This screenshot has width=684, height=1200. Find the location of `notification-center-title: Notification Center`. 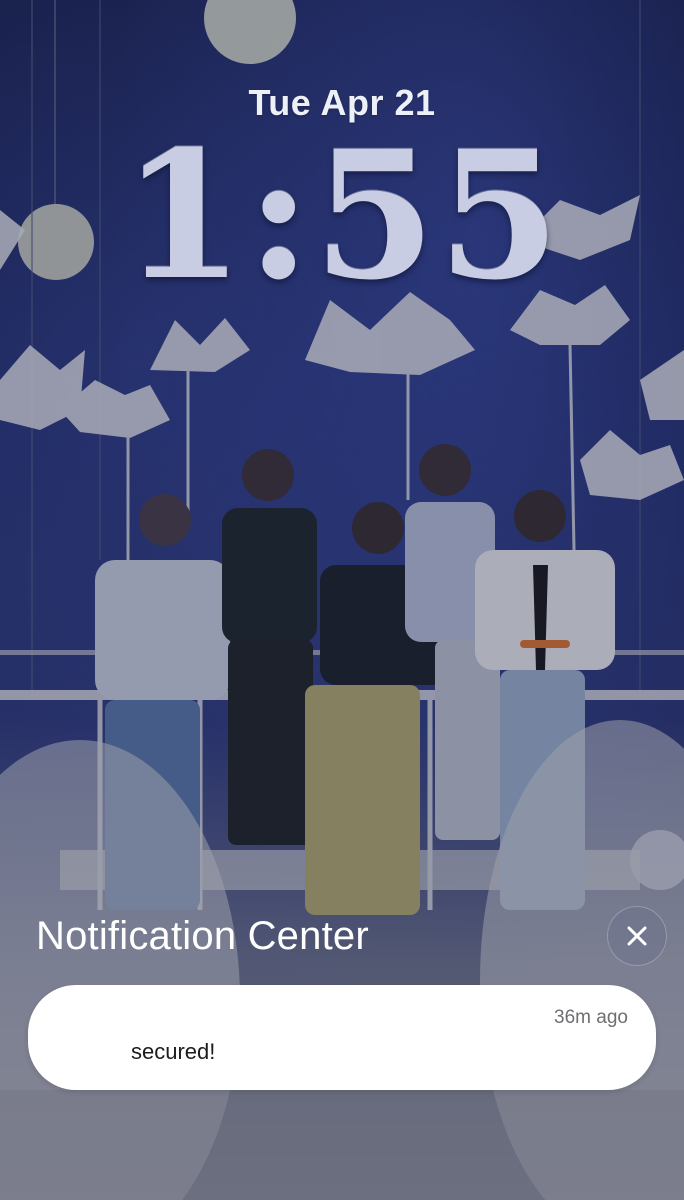

notification-center-title: Notification Center is located at coordinates (202, 936).